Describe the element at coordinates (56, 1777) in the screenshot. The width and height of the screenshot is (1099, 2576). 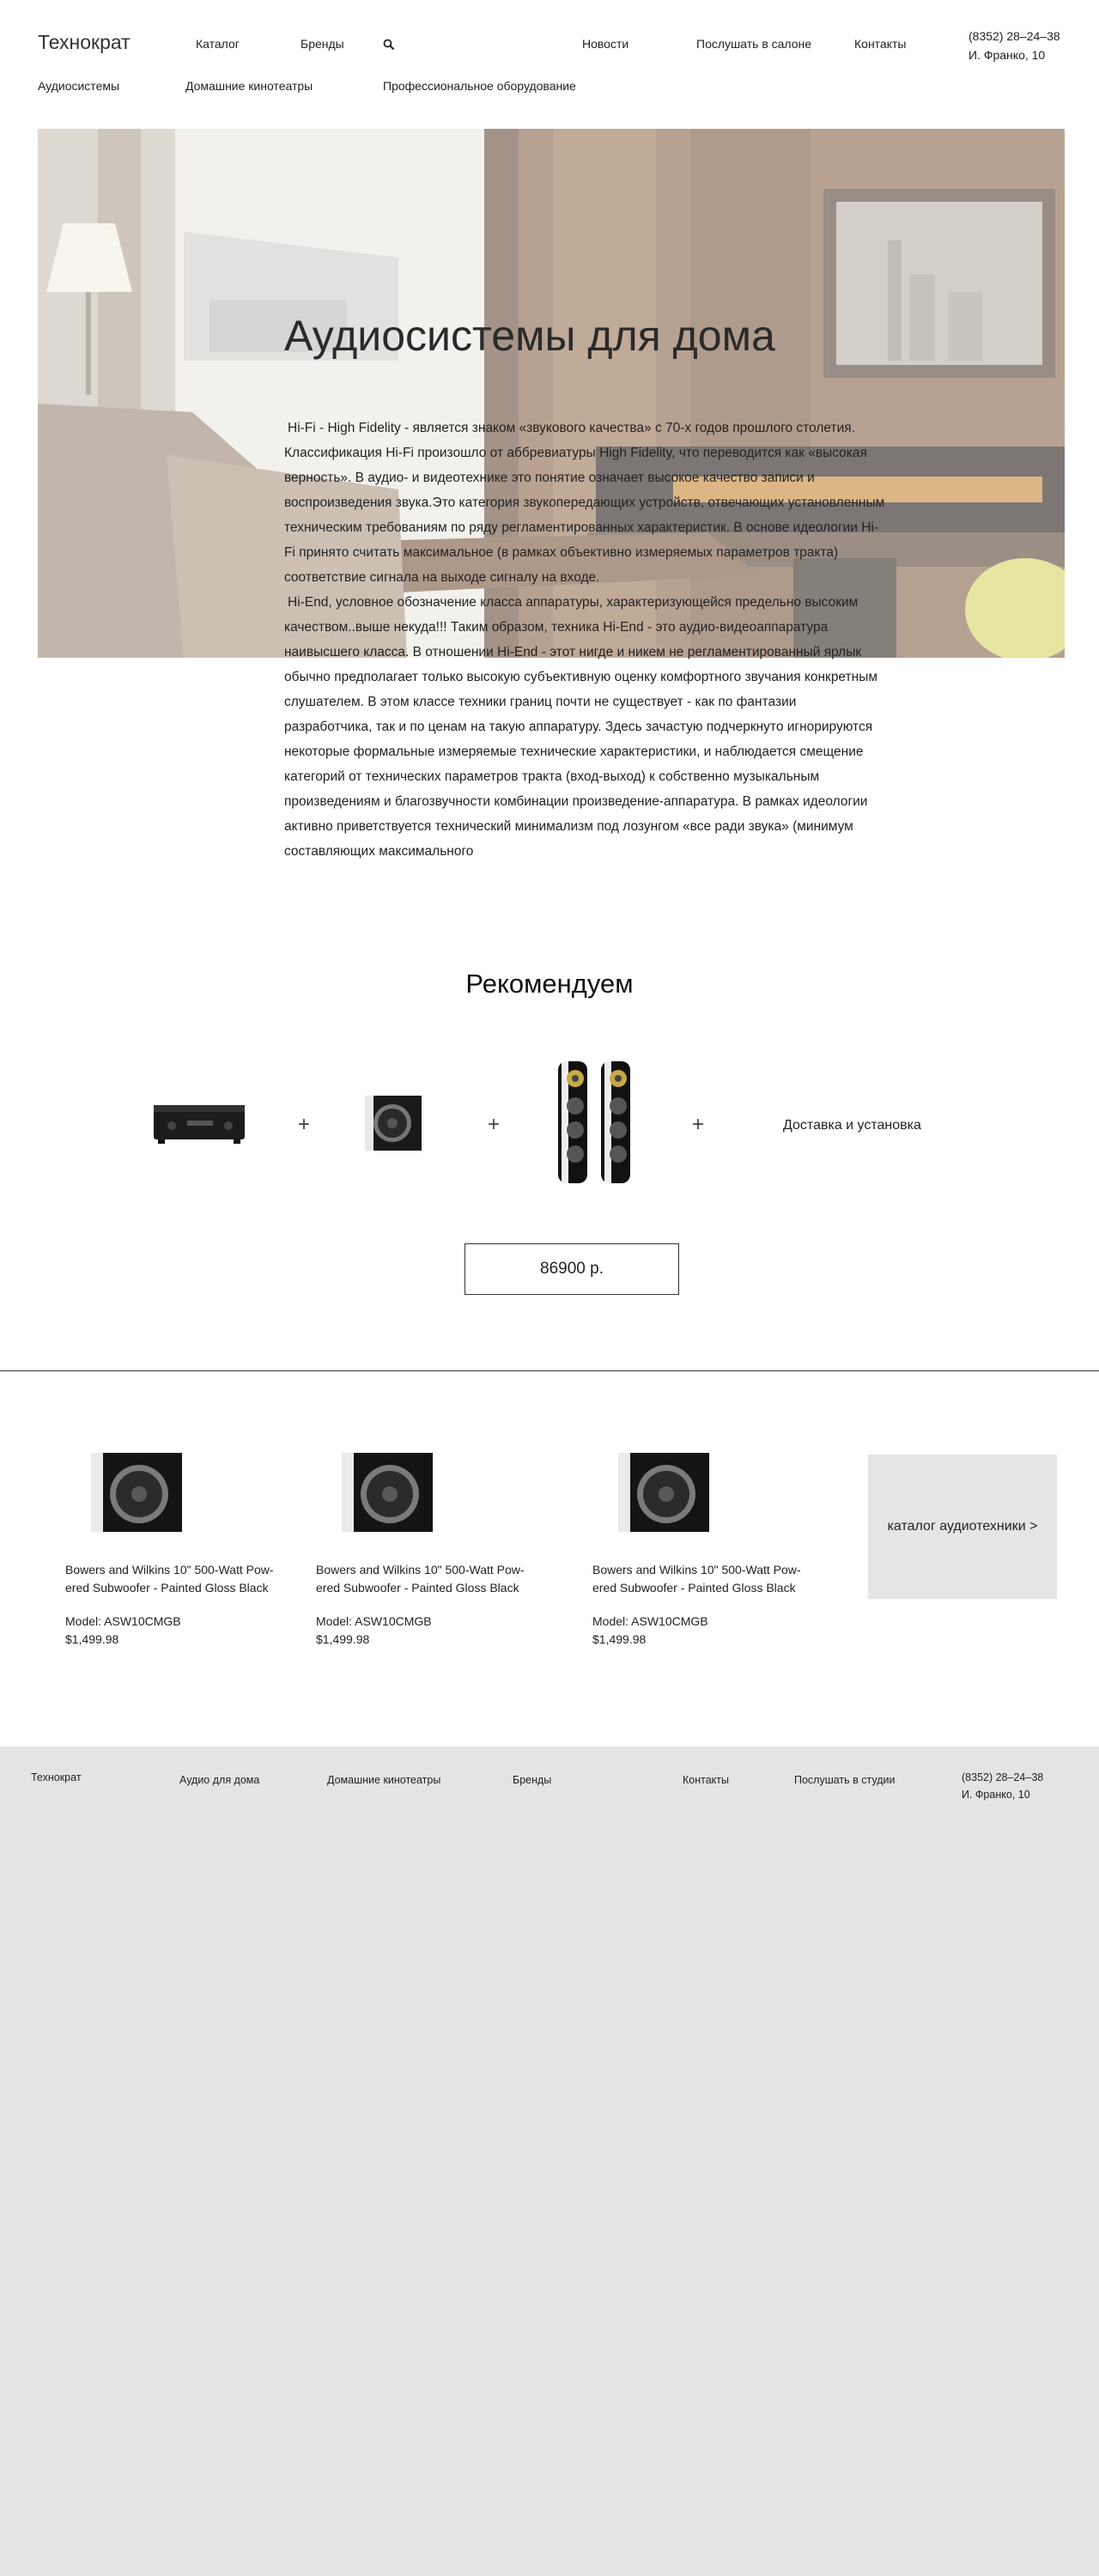
I see `footer-logo: Технократ` at that location.